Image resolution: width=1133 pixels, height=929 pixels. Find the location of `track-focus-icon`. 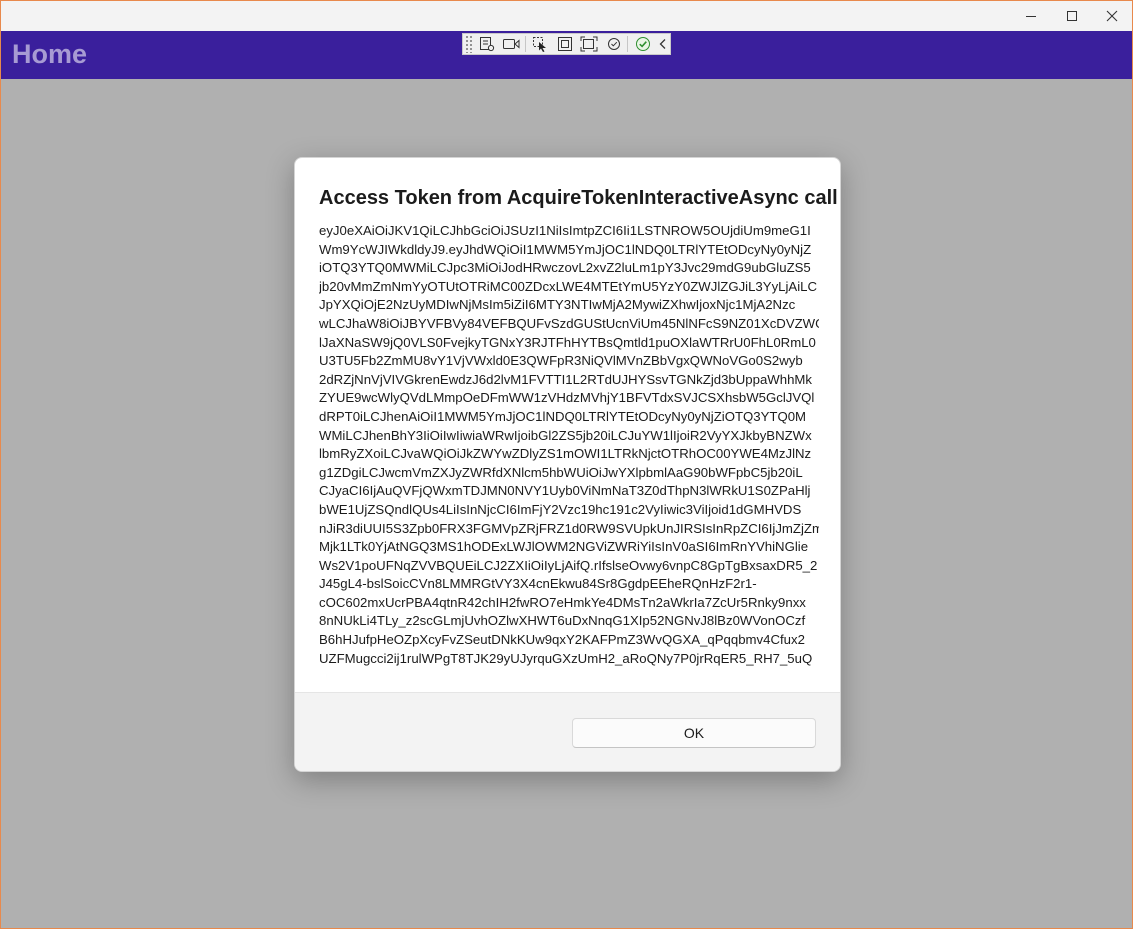

track-focus-icon is located at coordinates (589, 44).